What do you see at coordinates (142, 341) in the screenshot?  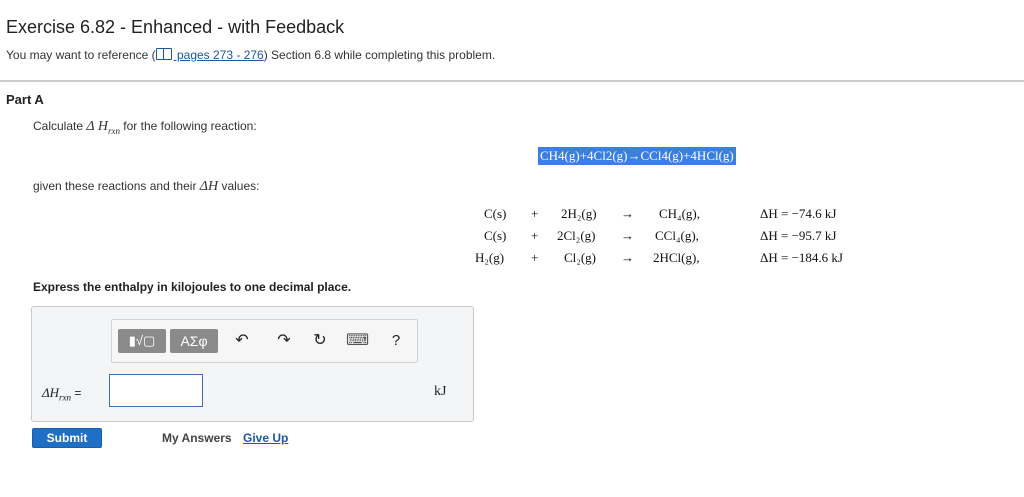 I see `templates-button: ▮√▢` at bounding box center [142, 341].